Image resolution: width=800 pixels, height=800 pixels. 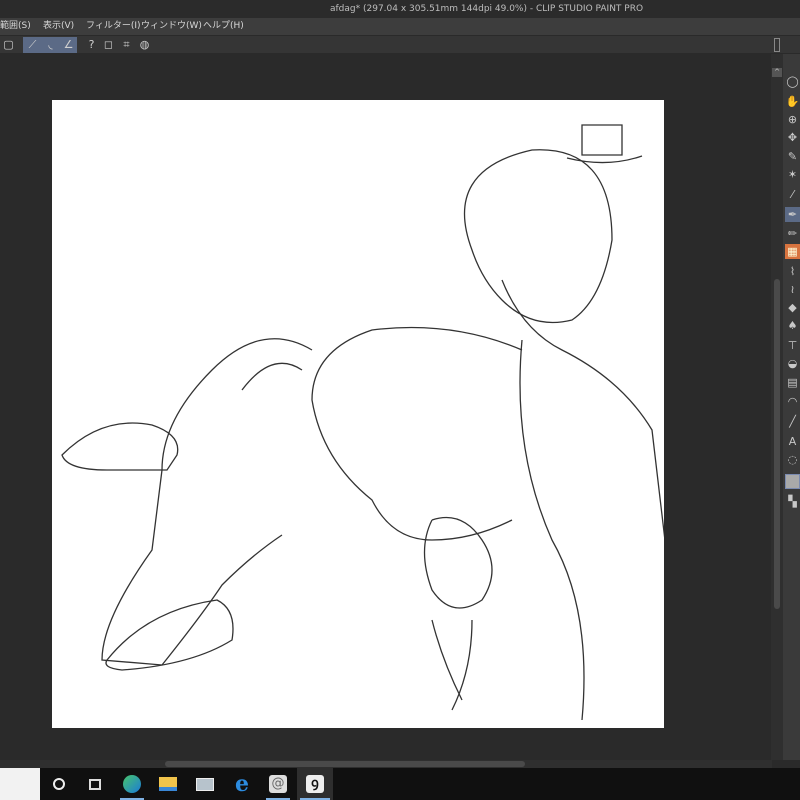 I want to click on clip-studio-paint-icon: ꝯ, so click(x=315, y=784).